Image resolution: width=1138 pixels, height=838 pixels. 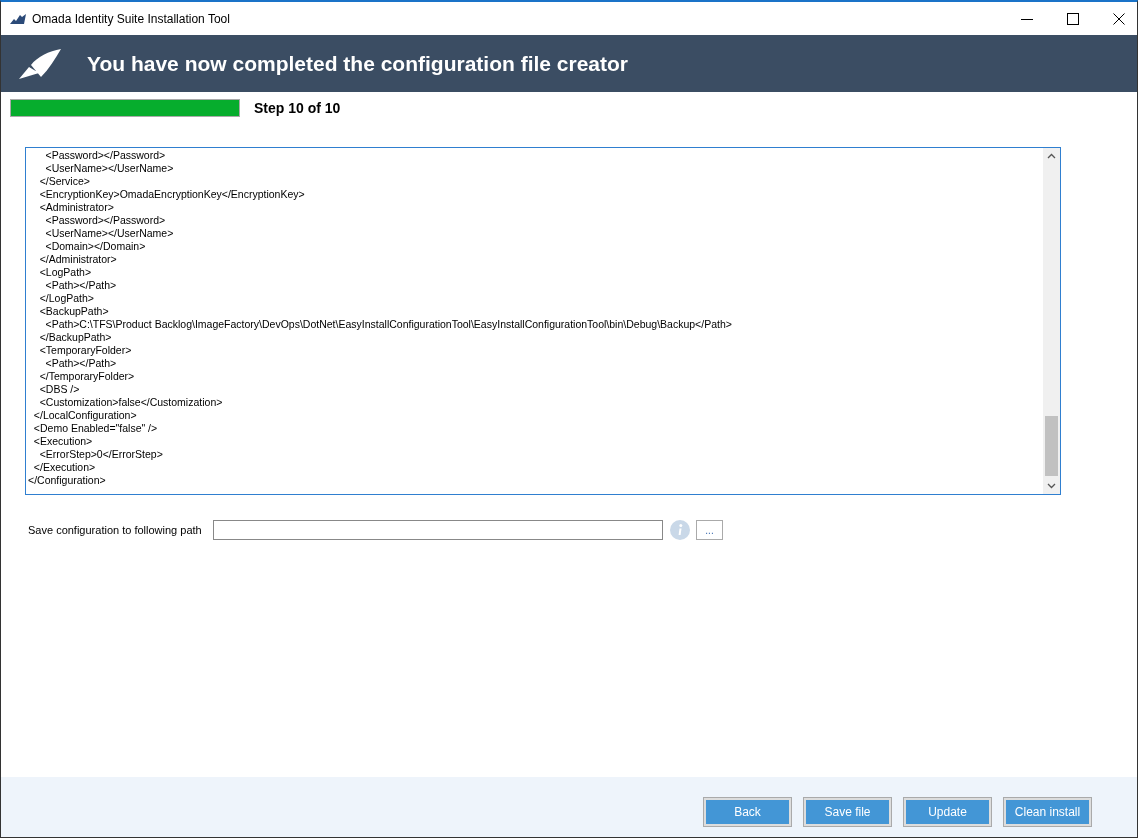 What do you see at coordinates (131, 18) in the screenshot?
I see `window-title: Omada Identity Suite Installation Tool` at bounding box center [131, 18].